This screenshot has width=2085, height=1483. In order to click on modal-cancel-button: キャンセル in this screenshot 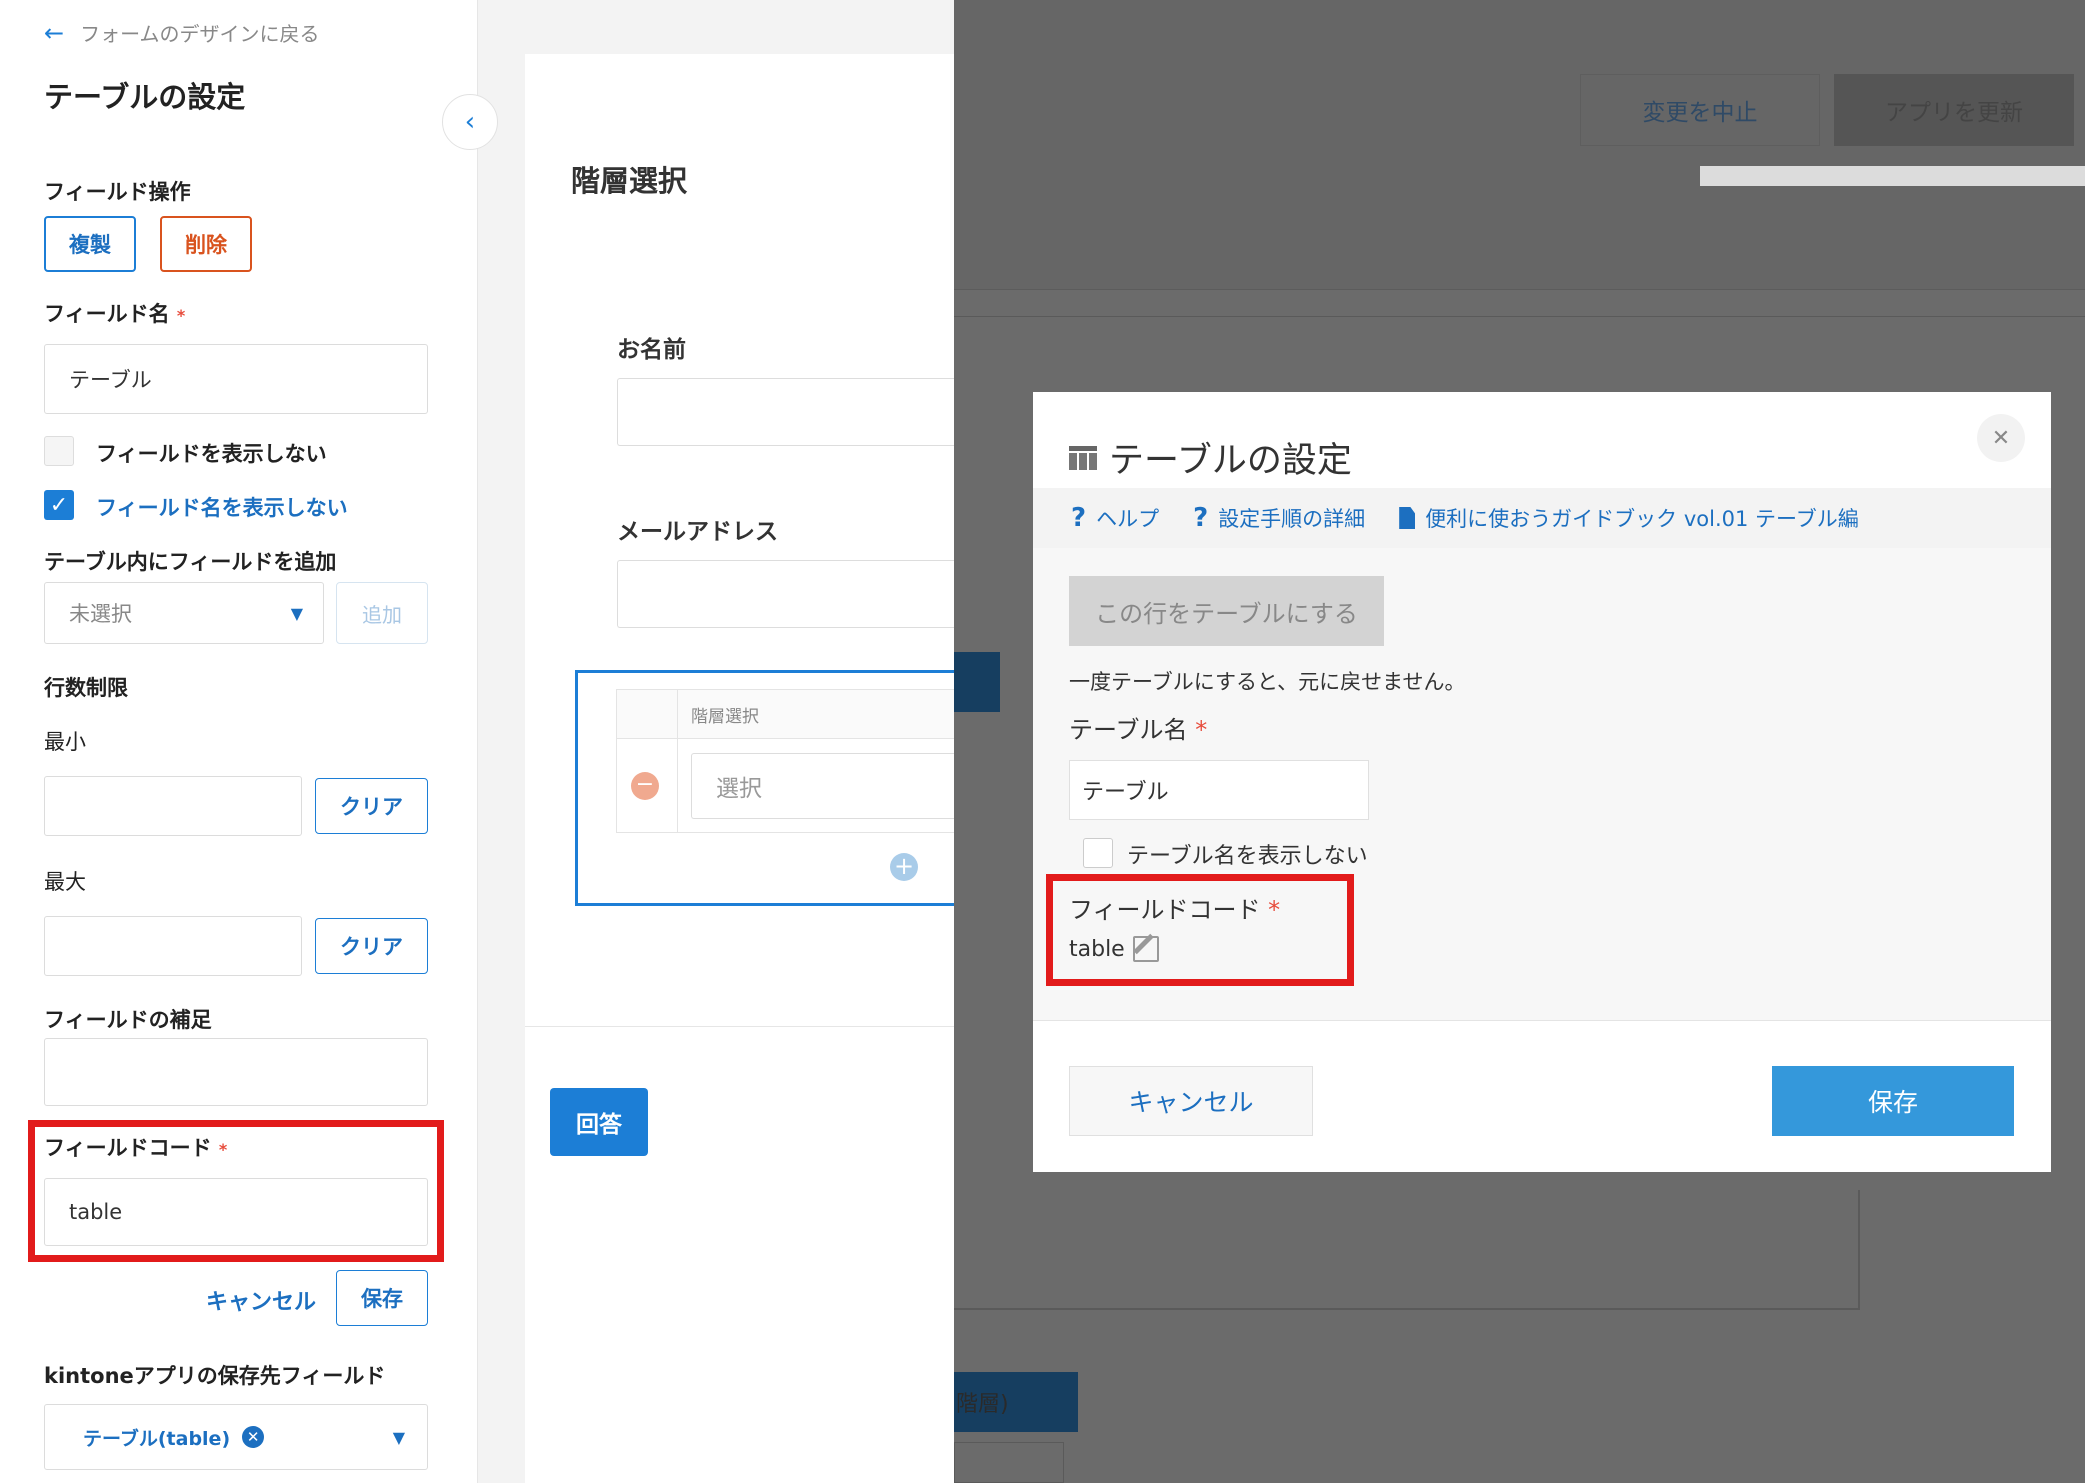, I will do `click(1191, 1101)`.